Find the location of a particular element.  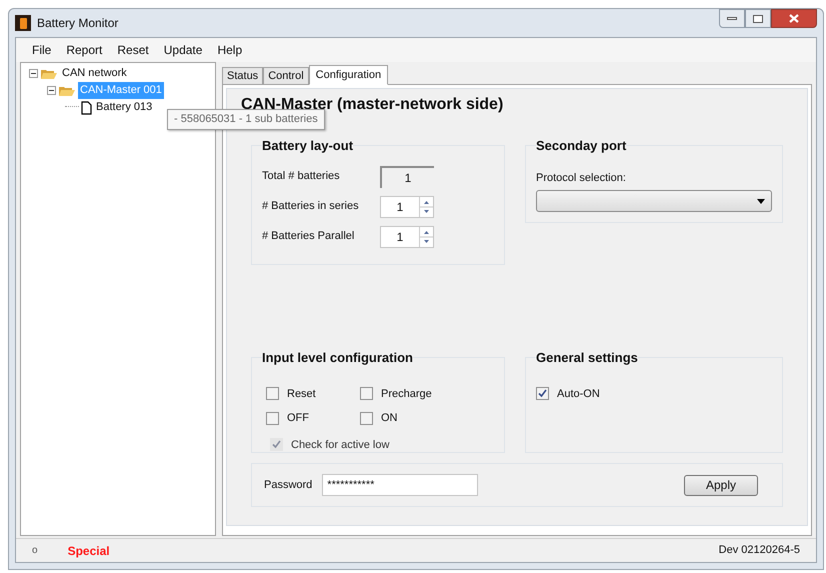

checkbox: Precharge is located at coordinates (425, 394).